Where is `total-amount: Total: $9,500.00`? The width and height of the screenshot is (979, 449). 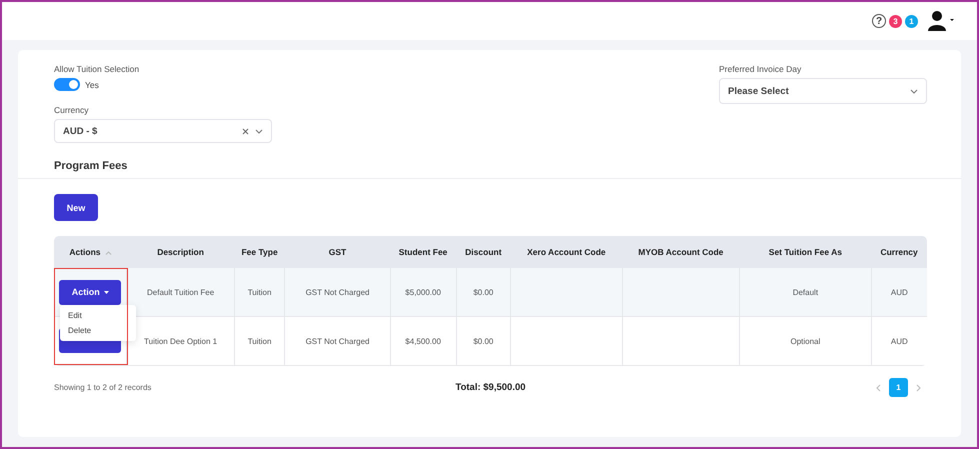 total-amount: Total: $9,500.00 is located at coordinates (490, 387).